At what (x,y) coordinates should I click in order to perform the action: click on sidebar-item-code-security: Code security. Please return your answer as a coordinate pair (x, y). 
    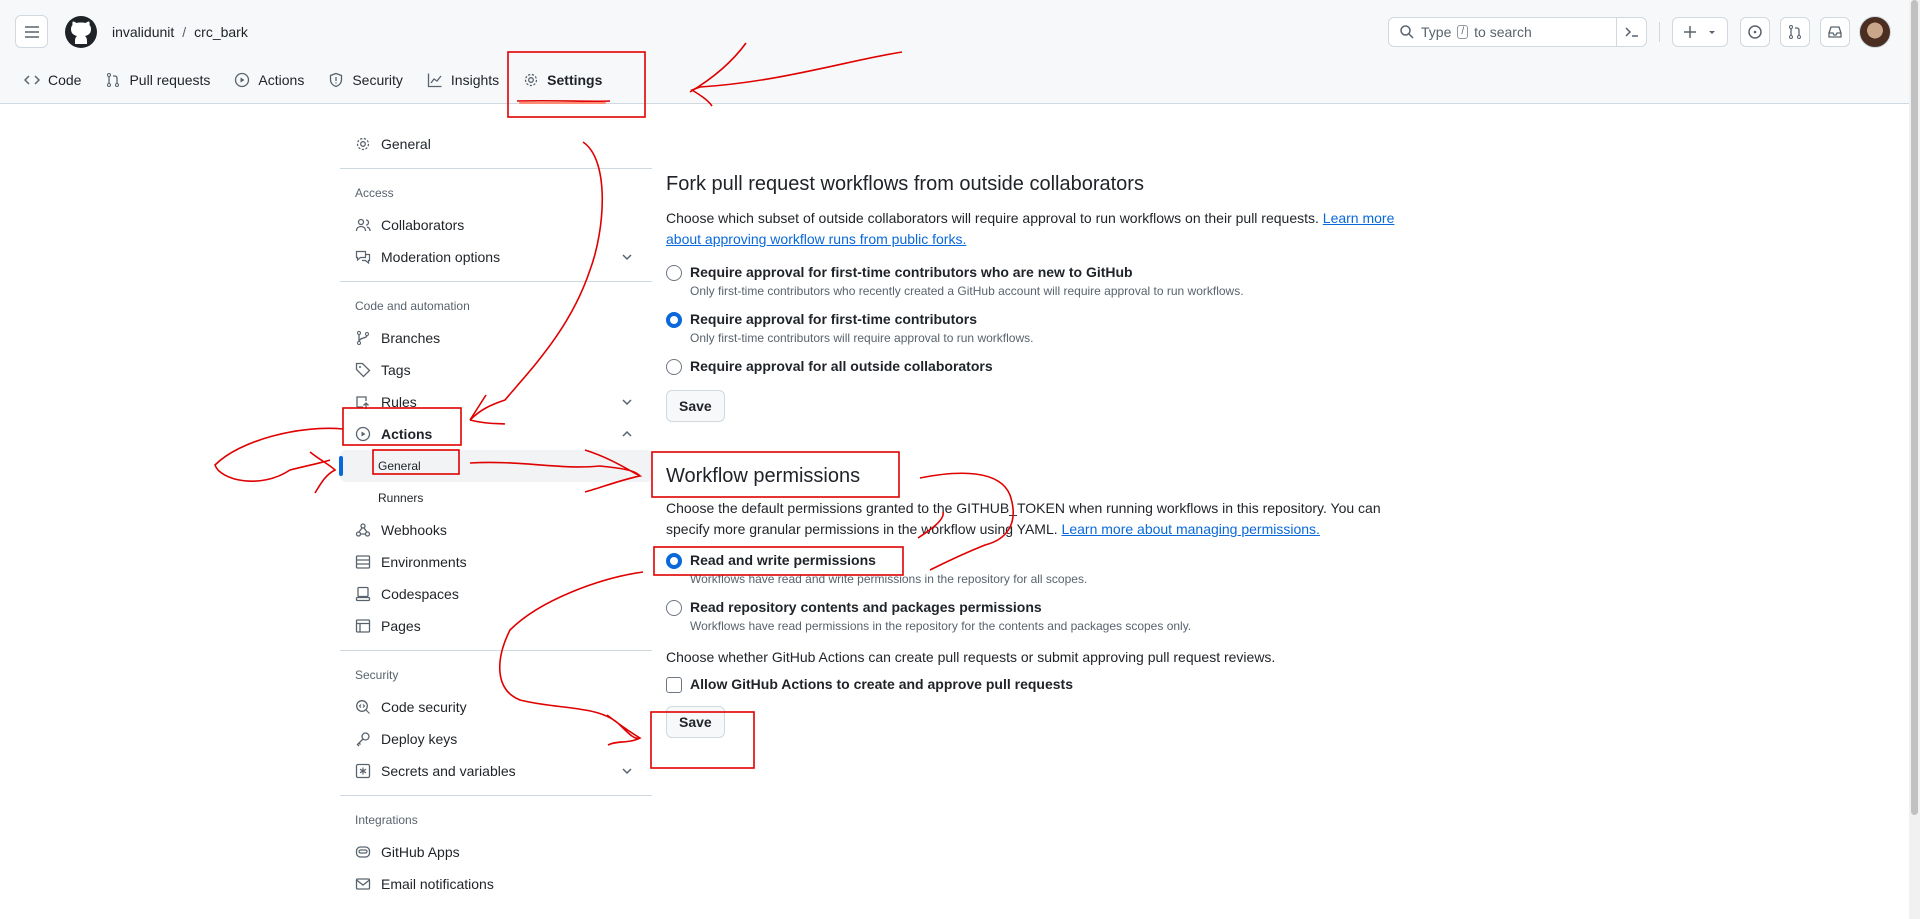
    Looking at the image, I should click on (496, 707).